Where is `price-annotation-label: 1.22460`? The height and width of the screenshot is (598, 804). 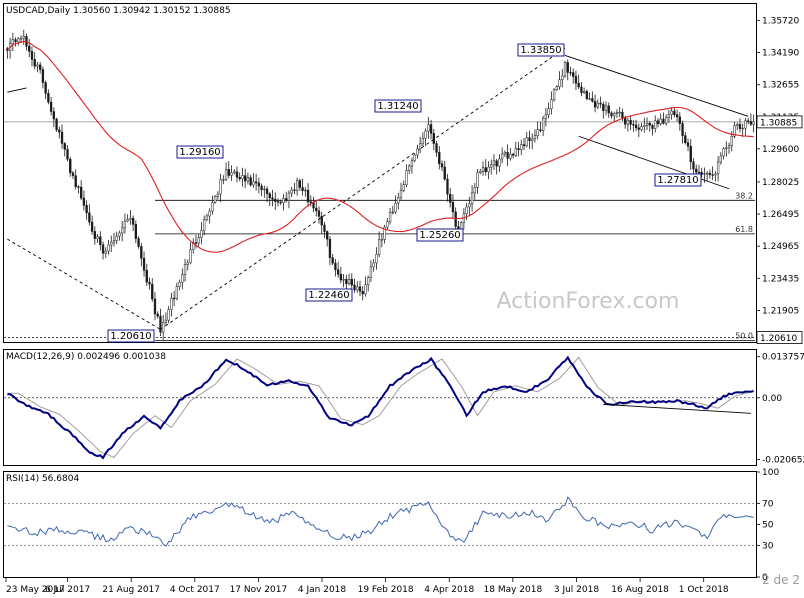
price-annotation-label: 1.22460 is located at coordinates (328, 295).